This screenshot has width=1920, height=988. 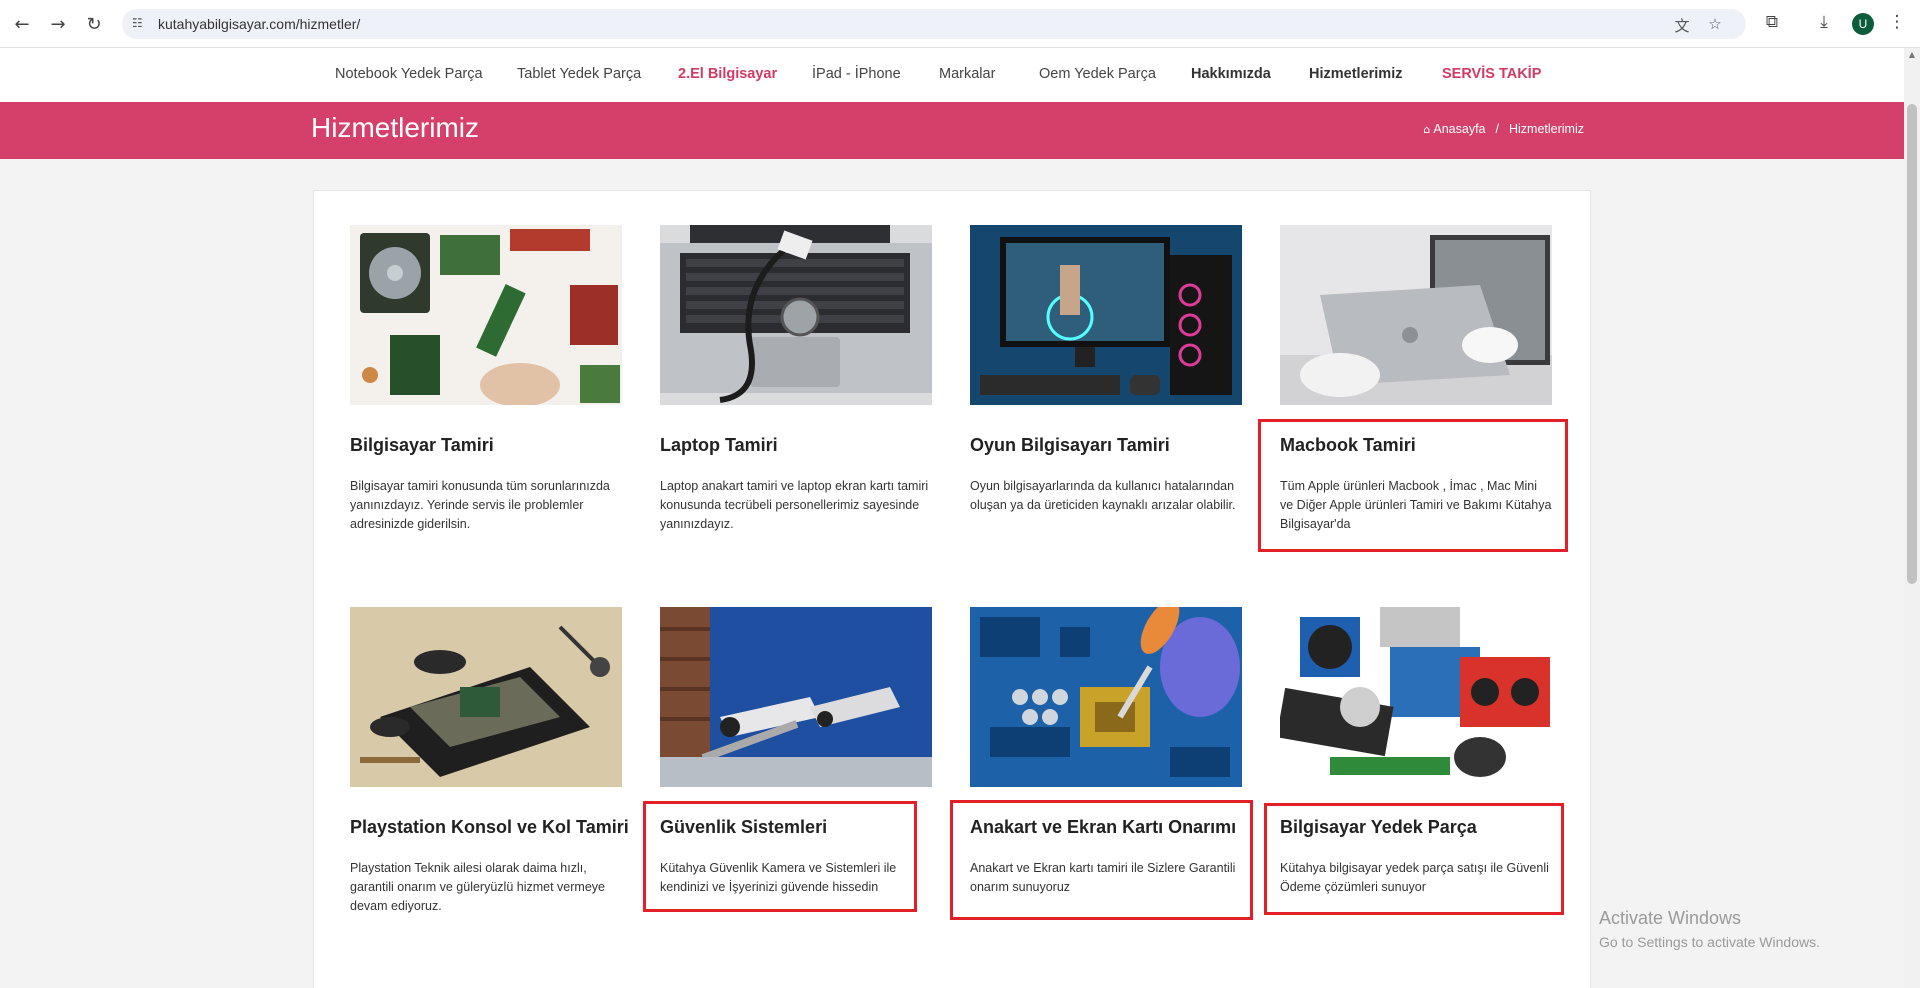 What do you see at coordinates (58, 24) in the screenshot?
I see `arrow-right-icon: →` at bounding box center [58, 24].